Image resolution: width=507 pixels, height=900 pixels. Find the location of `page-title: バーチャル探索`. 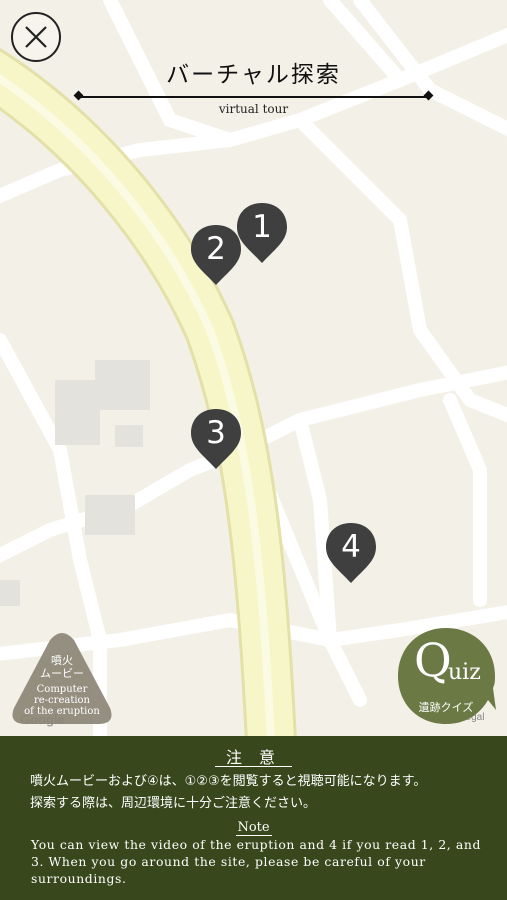

page-title: バーチャル探索 is located at coordinates (253, 75).